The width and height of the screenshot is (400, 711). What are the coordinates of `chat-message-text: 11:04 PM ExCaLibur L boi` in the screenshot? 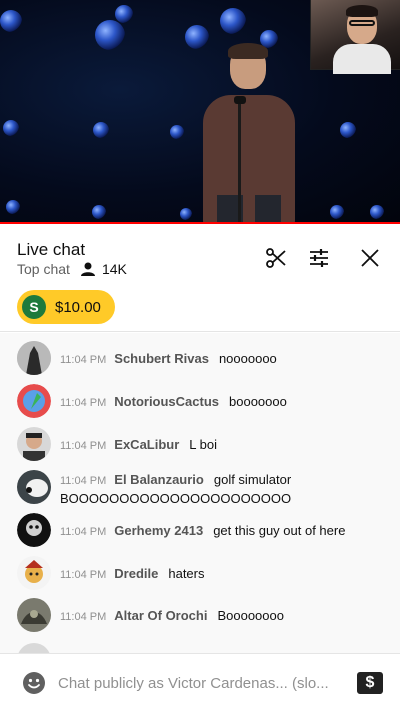 It's located at (225, 445).